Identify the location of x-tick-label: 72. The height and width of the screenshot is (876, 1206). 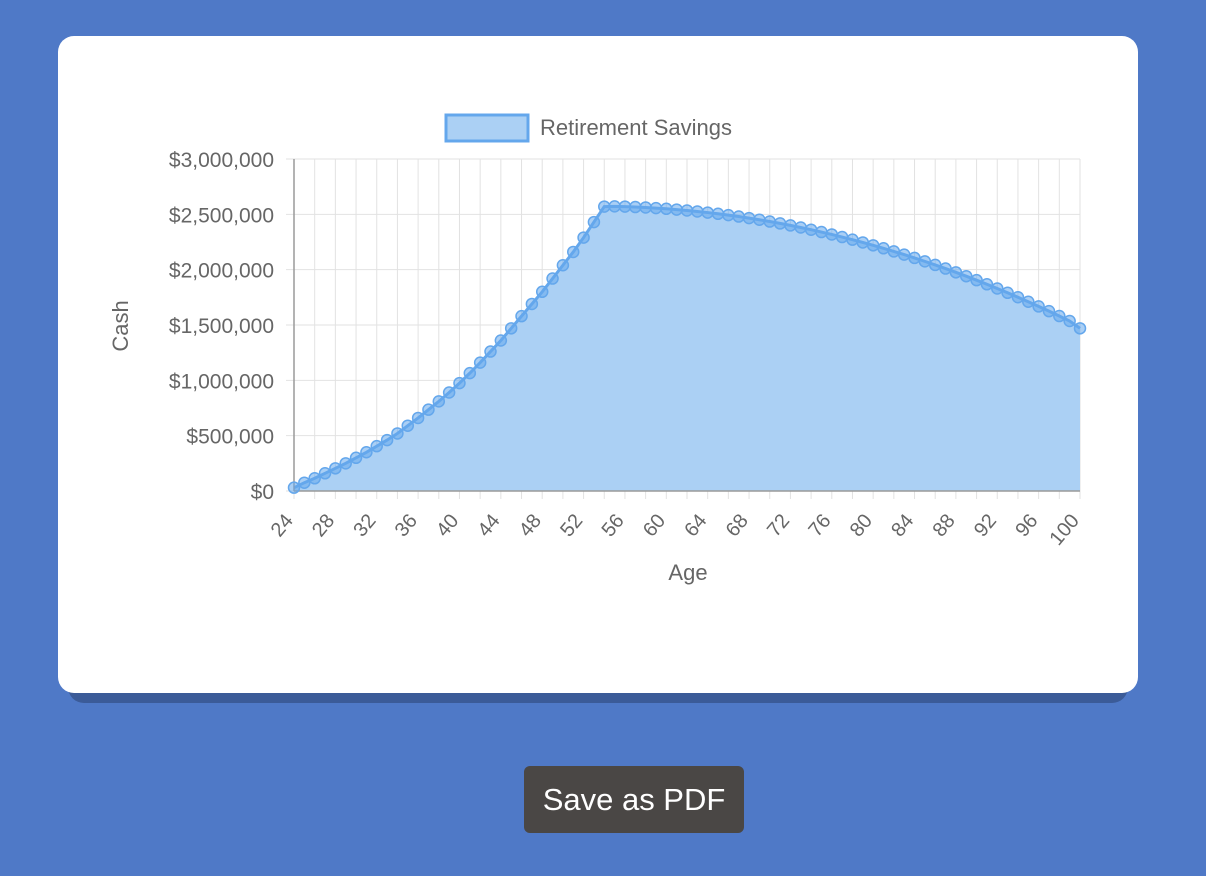
(778, 525).